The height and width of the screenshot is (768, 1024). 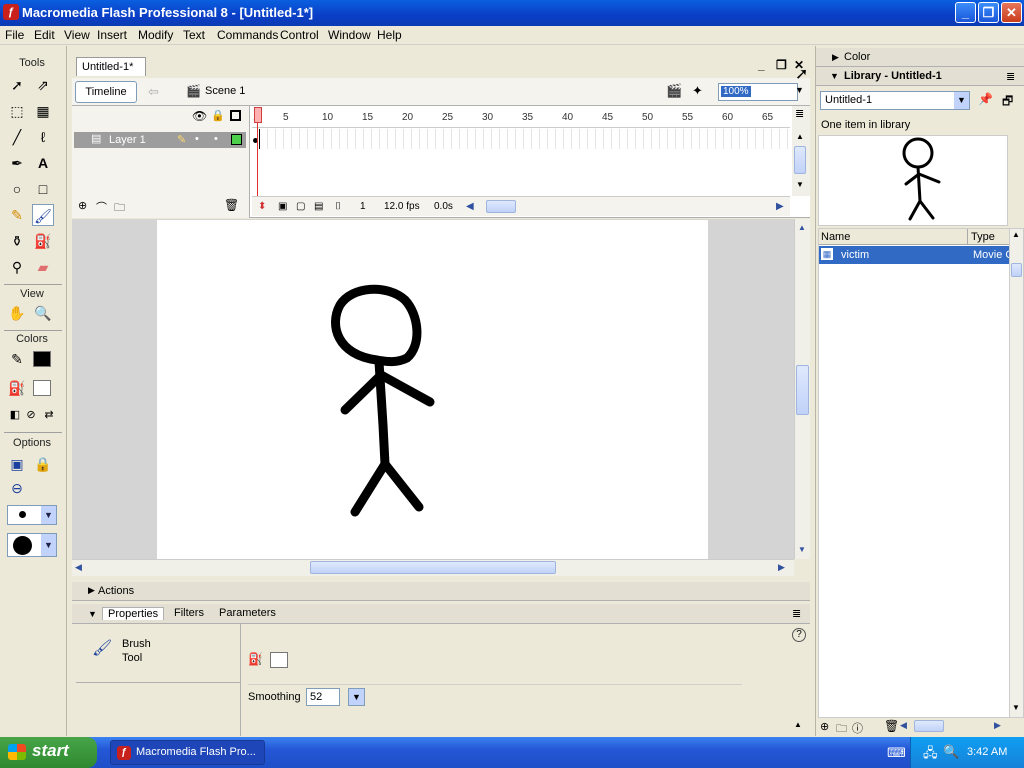 What do you see at coordinates (501, 206) in the screenshot?
I see `timeline-hscroll-thumb` at bounding box center [501, 206].